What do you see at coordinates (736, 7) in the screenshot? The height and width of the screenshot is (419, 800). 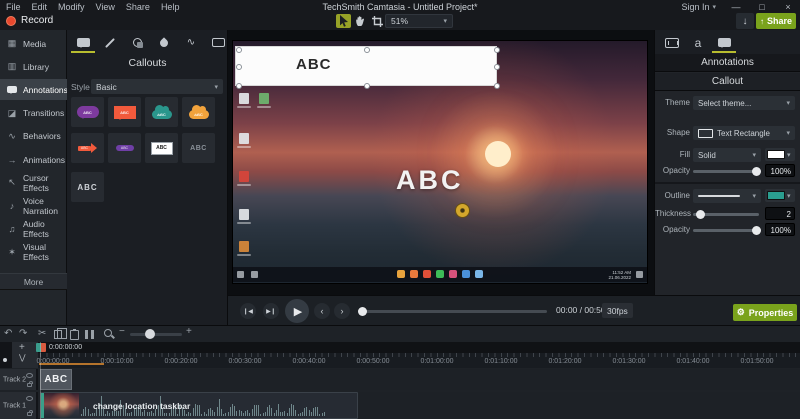 I see `minimize-button: —` at bounding box center [736, 7].